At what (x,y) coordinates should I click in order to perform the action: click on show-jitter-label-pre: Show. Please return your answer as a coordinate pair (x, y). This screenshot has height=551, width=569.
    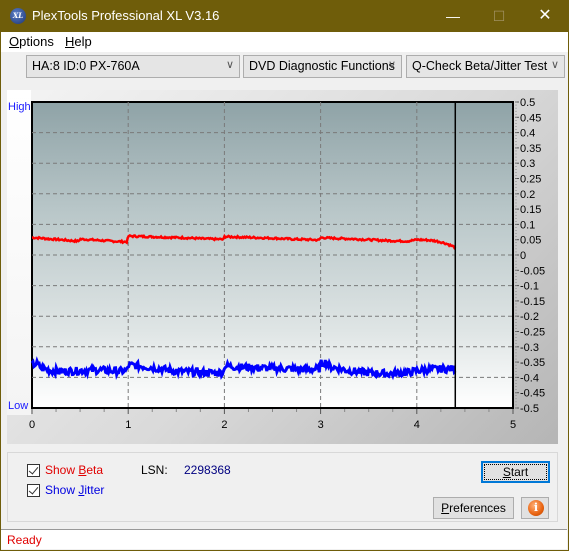
    Looking at the image, I should click on (62, 490).